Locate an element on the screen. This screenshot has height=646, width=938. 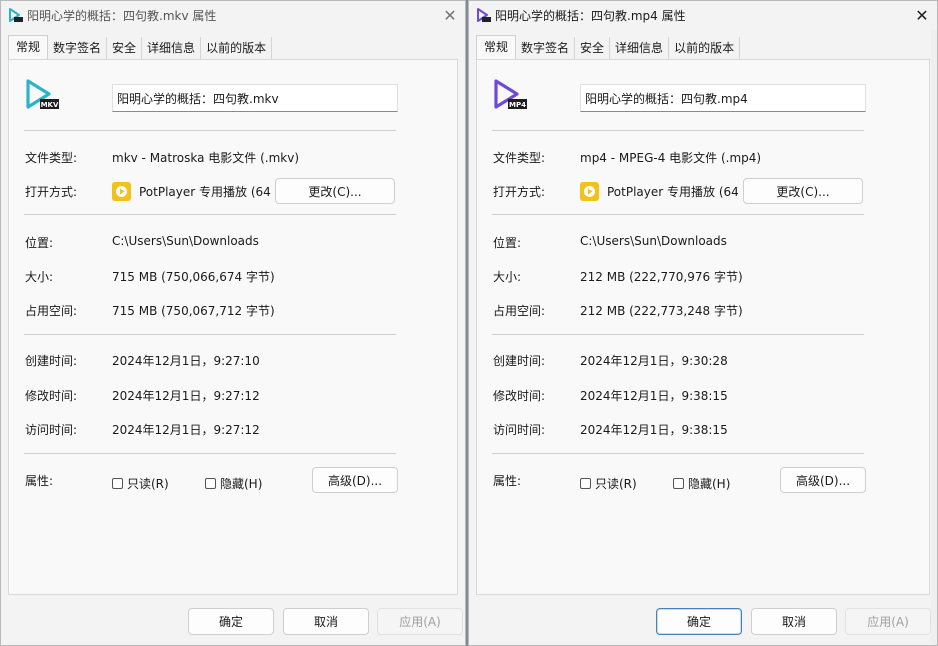
file-type-value: mp4 - MPEG-4 电影文件 (.mp4) is located at coordinates (671, 158).